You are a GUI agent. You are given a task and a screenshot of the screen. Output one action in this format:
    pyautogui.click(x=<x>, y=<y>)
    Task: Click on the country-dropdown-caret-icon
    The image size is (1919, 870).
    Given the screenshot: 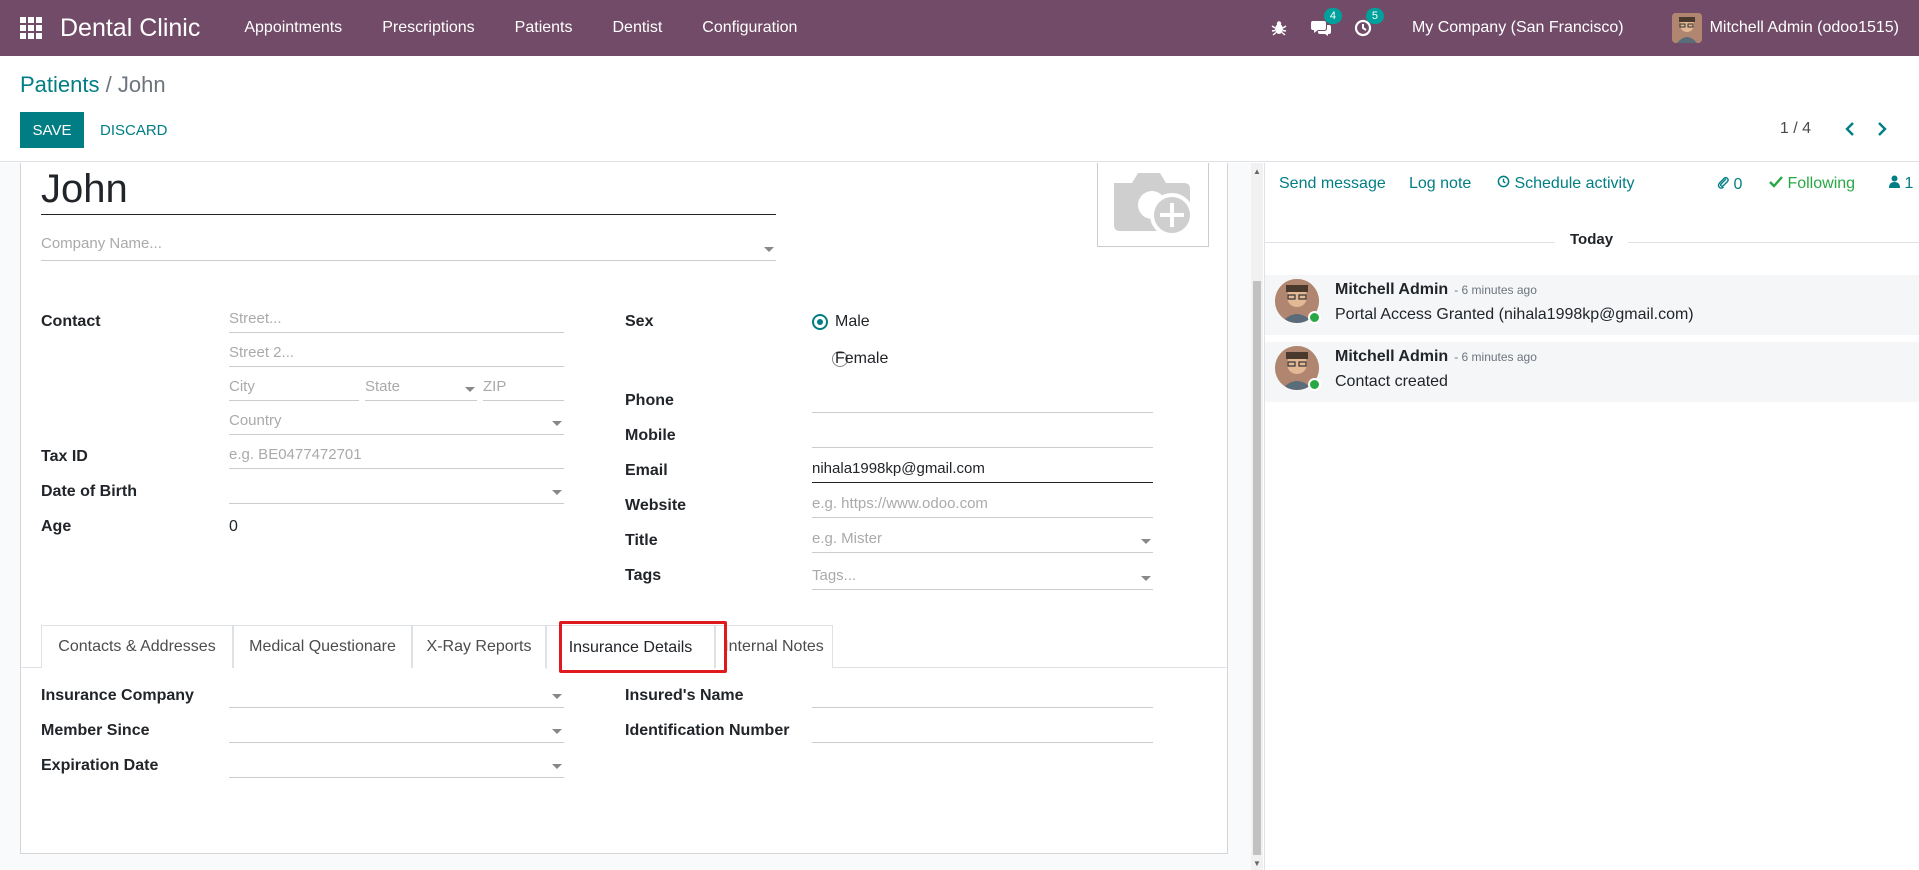 What is the action you would take?
    pyautogui.click(x=557, y=423)
    